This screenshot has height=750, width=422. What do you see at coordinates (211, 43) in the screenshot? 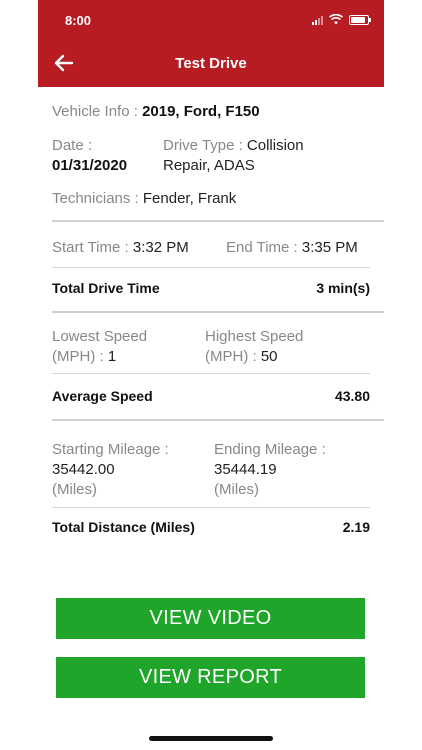
I see `app-header: 8:00 Test Drive` at bounding box center [211, 43].